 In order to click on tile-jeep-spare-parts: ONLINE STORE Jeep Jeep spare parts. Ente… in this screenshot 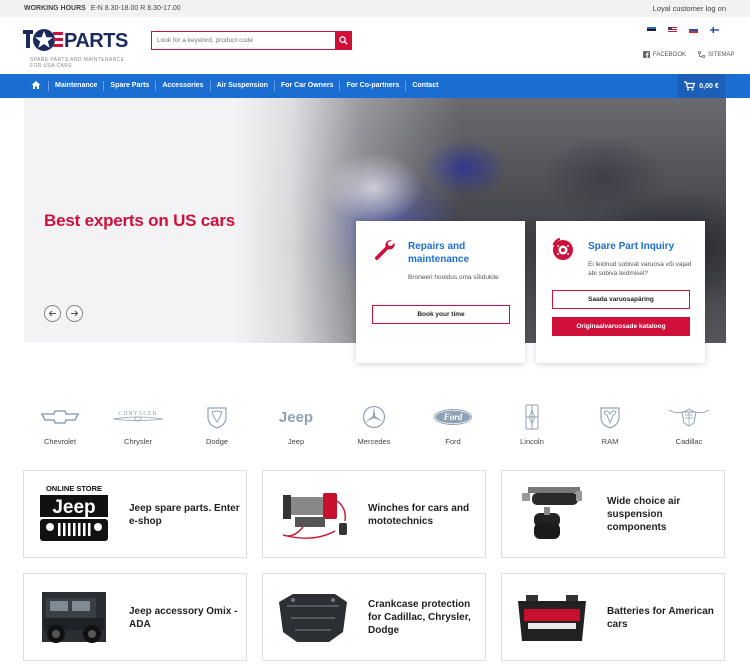, I will do `click(135, 514)`.